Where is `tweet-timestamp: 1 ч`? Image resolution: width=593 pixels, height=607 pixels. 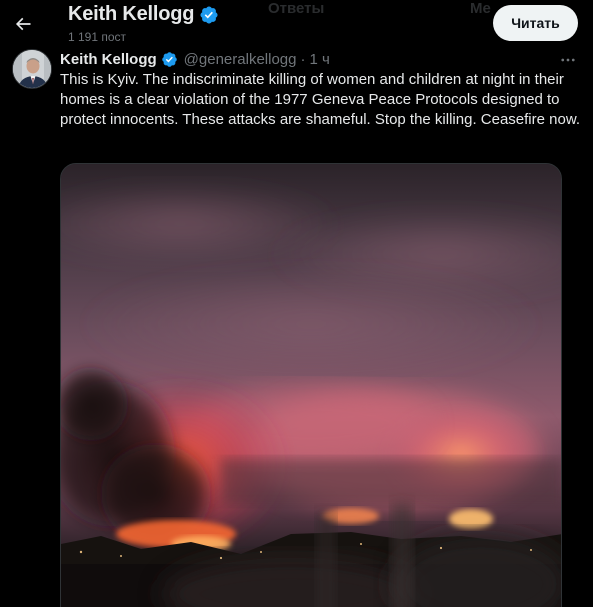
tweet-timestamp: 1 ч is located at coordinates (319, 59).